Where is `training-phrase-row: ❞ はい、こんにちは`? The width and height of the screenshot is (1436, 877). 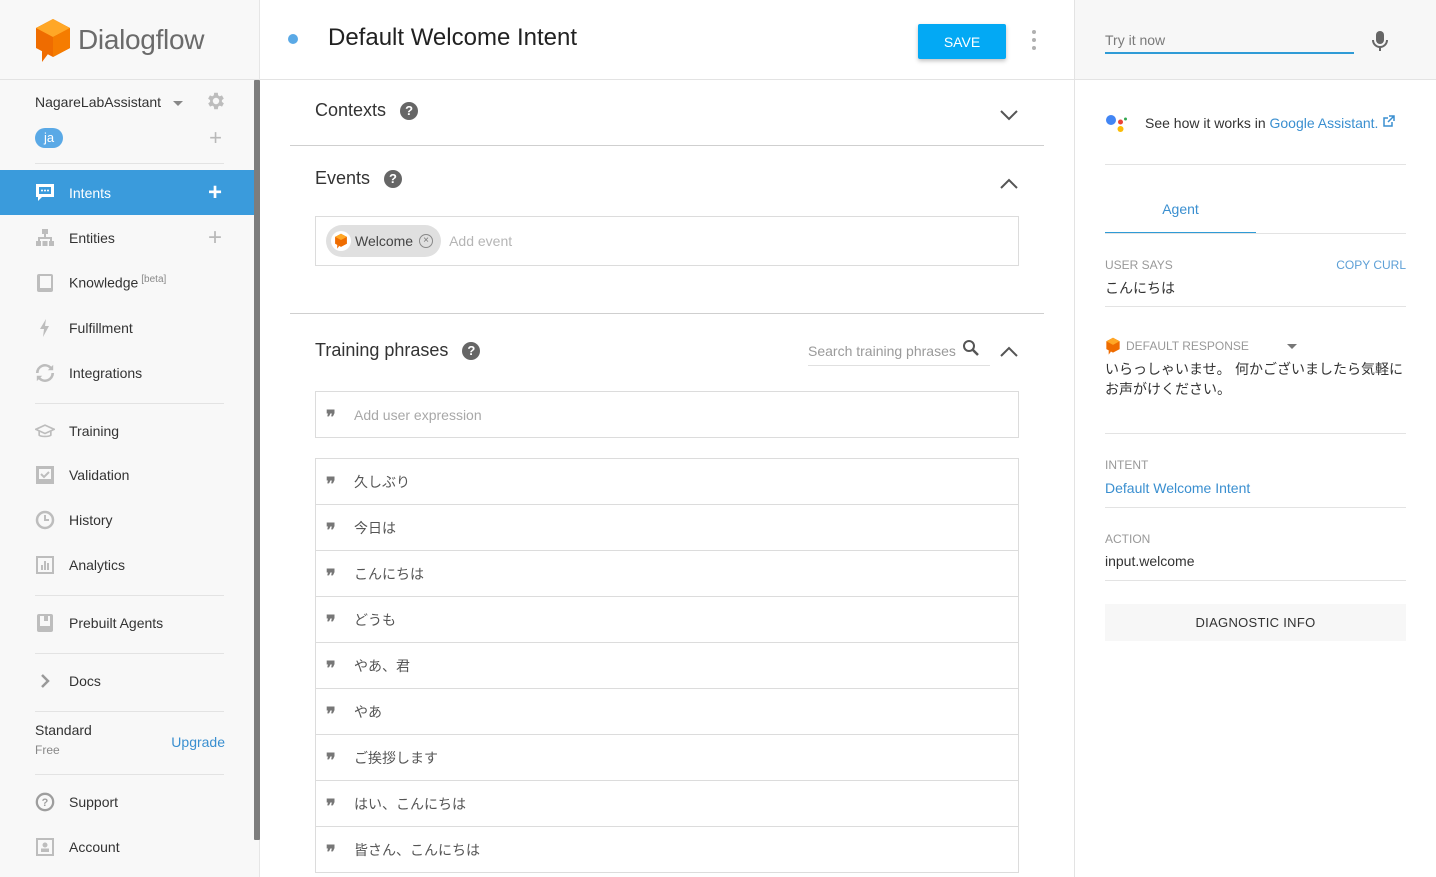 training-phrase-row: ❞ はい、こんにちは is located at coordinates (667, 804).